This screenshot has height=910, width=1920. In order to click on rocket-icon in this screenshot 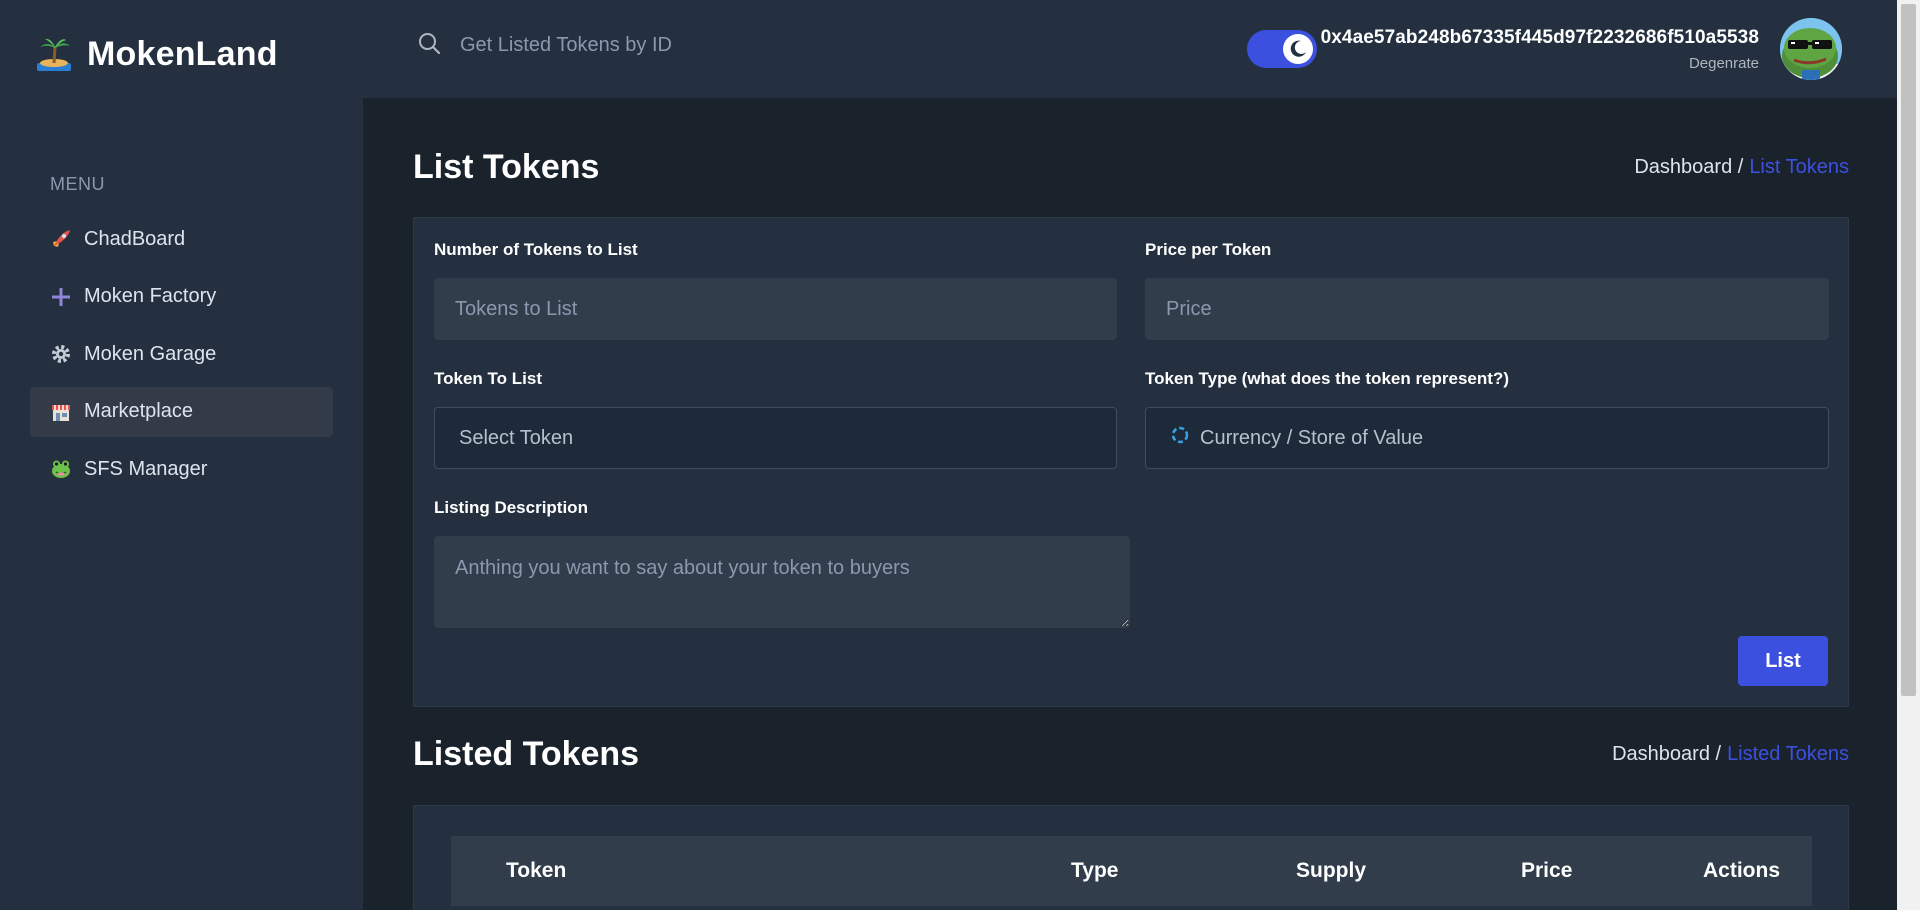, I will do `click(61, 239)`.